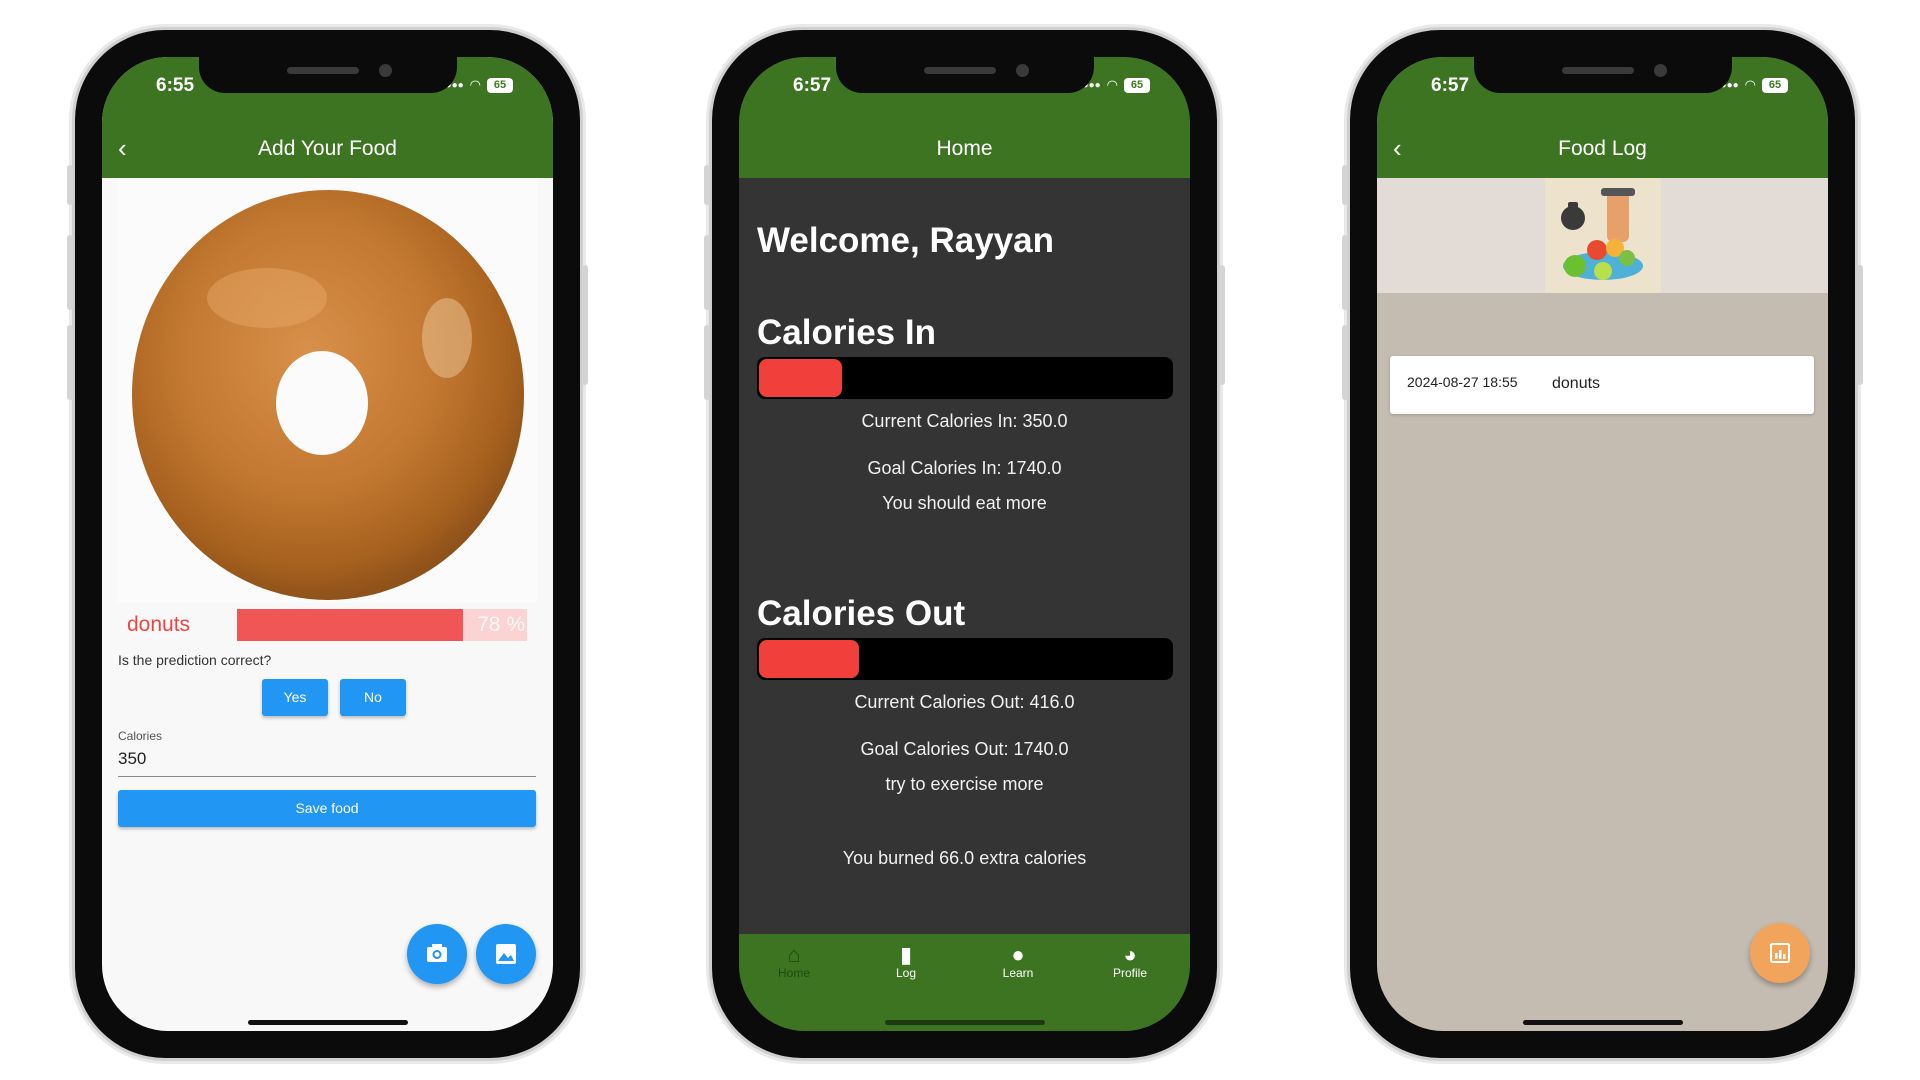 The image size is (1920, 1080). What do you see at coordinates (140, 736) in the screenshot?
I see `calories-field-label: Calories` at bounding box center [140, 736].